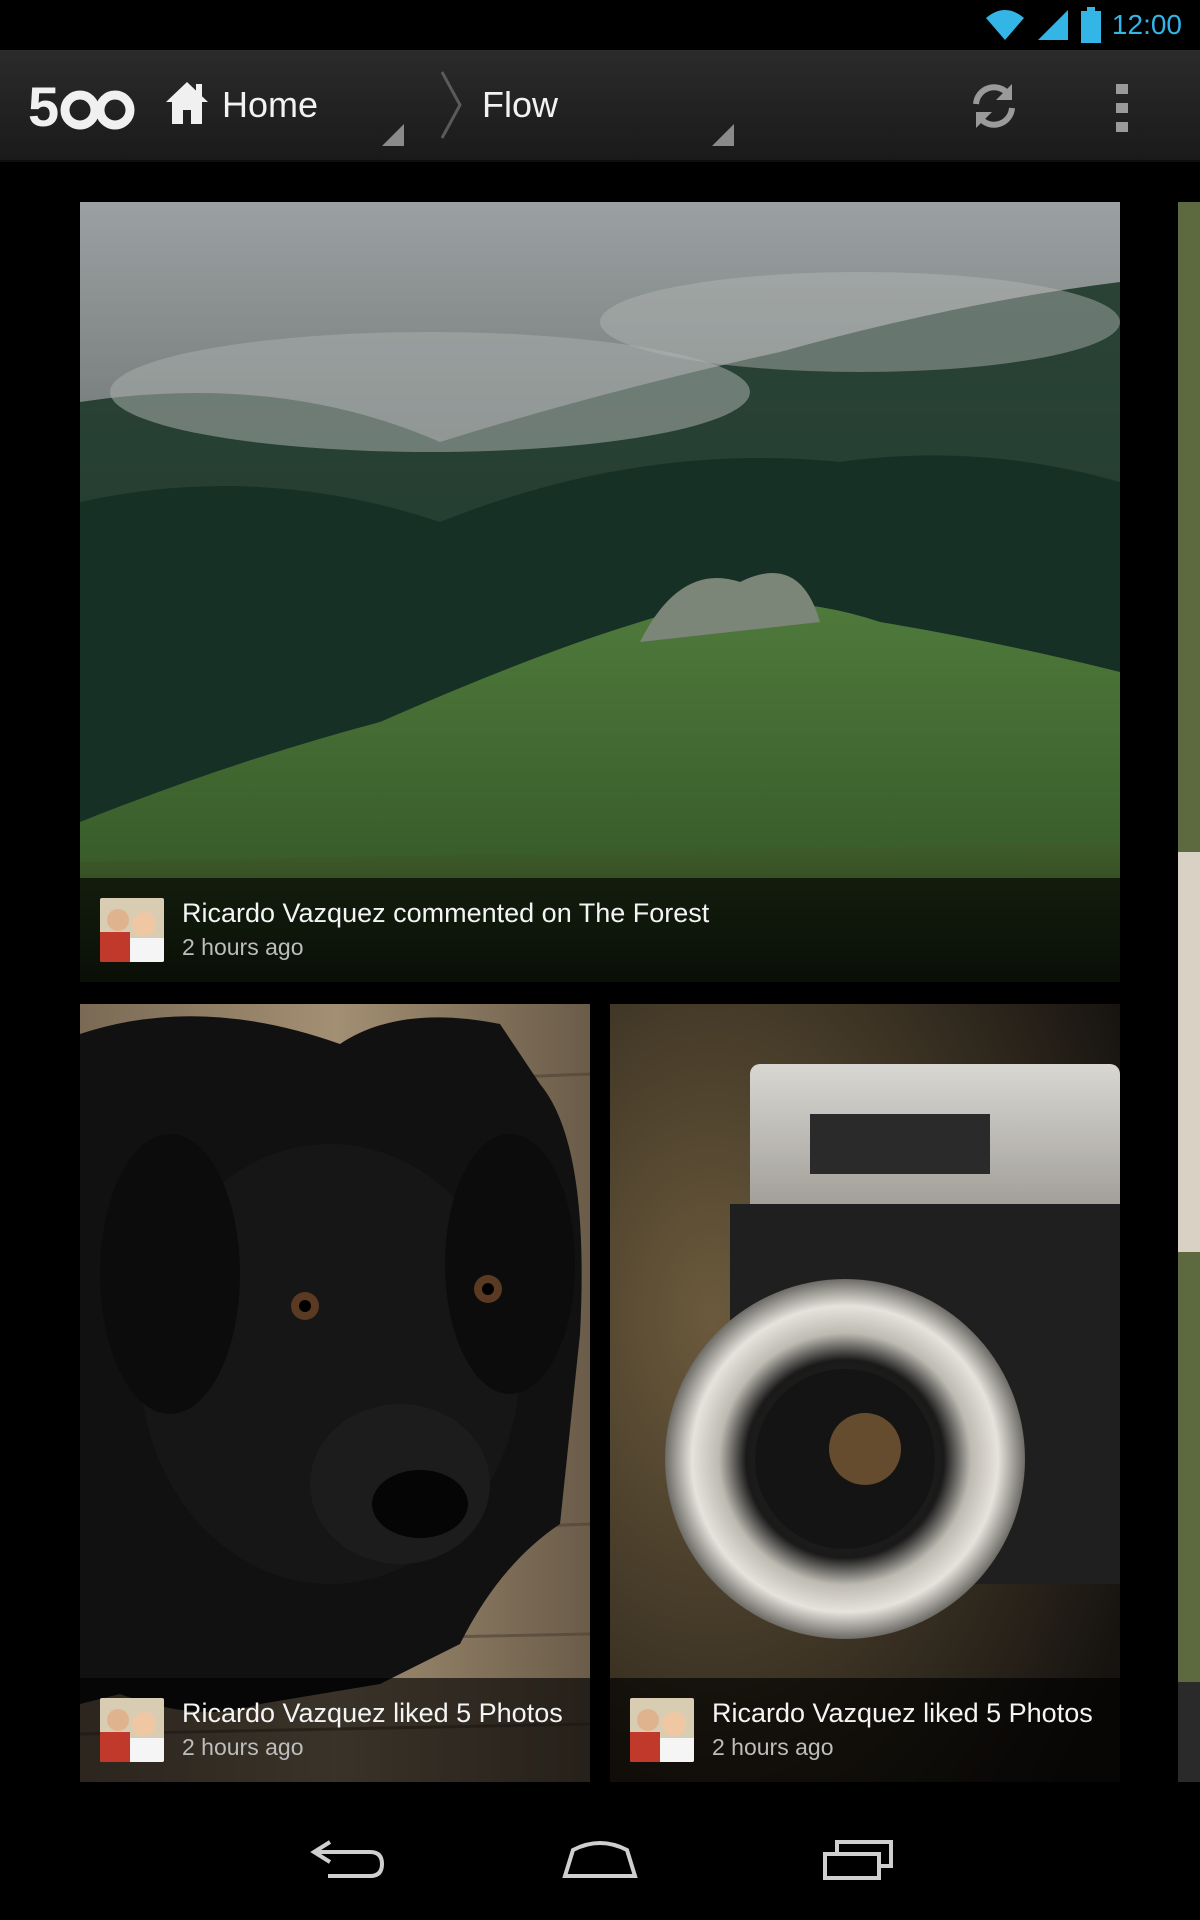 Image resolution: width=1200 pixels, height=1920 pixels. I want to click on recent-apps-icon, so click(860, 1860).